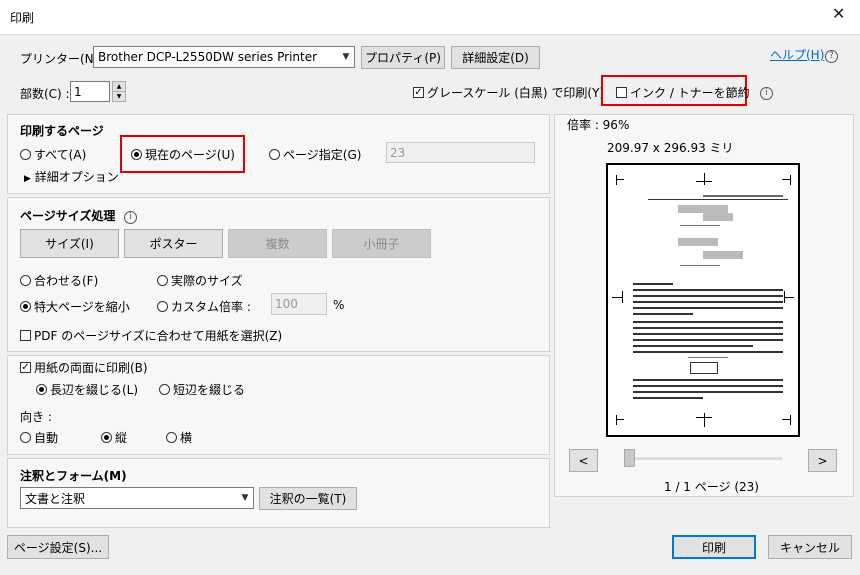 The image size is (860, 575). Describe the element at coordinates (186, 438) in the screenshot. I see `radio-landscape-label: 横` at that location.